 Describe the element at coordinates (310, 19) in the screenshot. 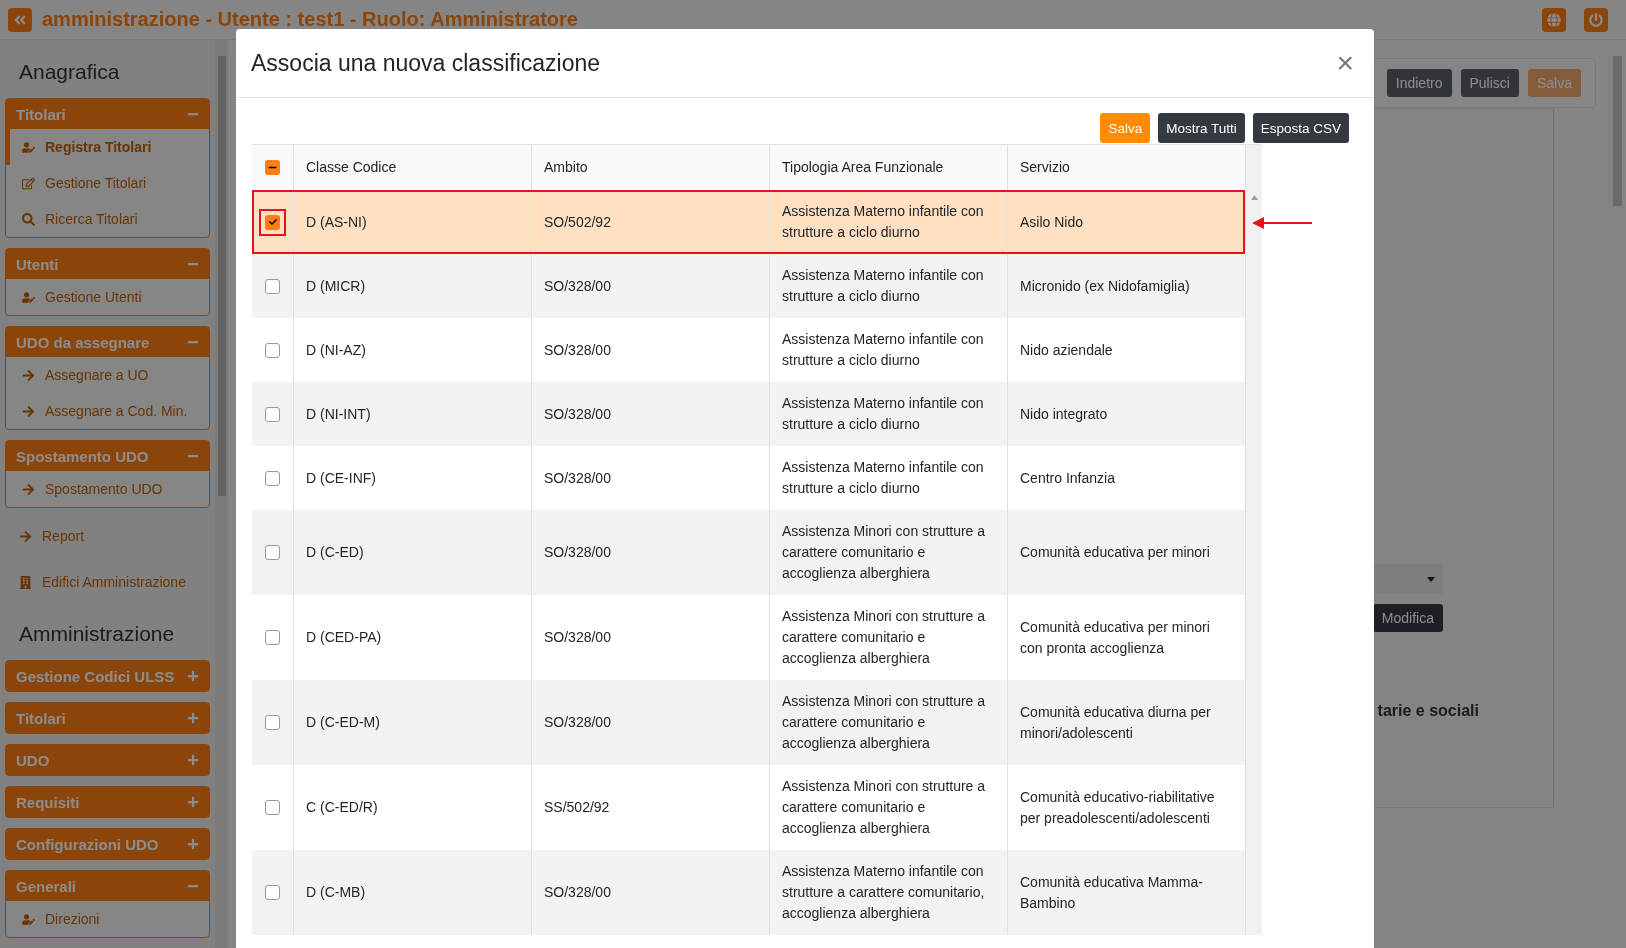

I see `app-title: amministrazione - Utente : test1 - Ruolo: Amministratore` at that location.